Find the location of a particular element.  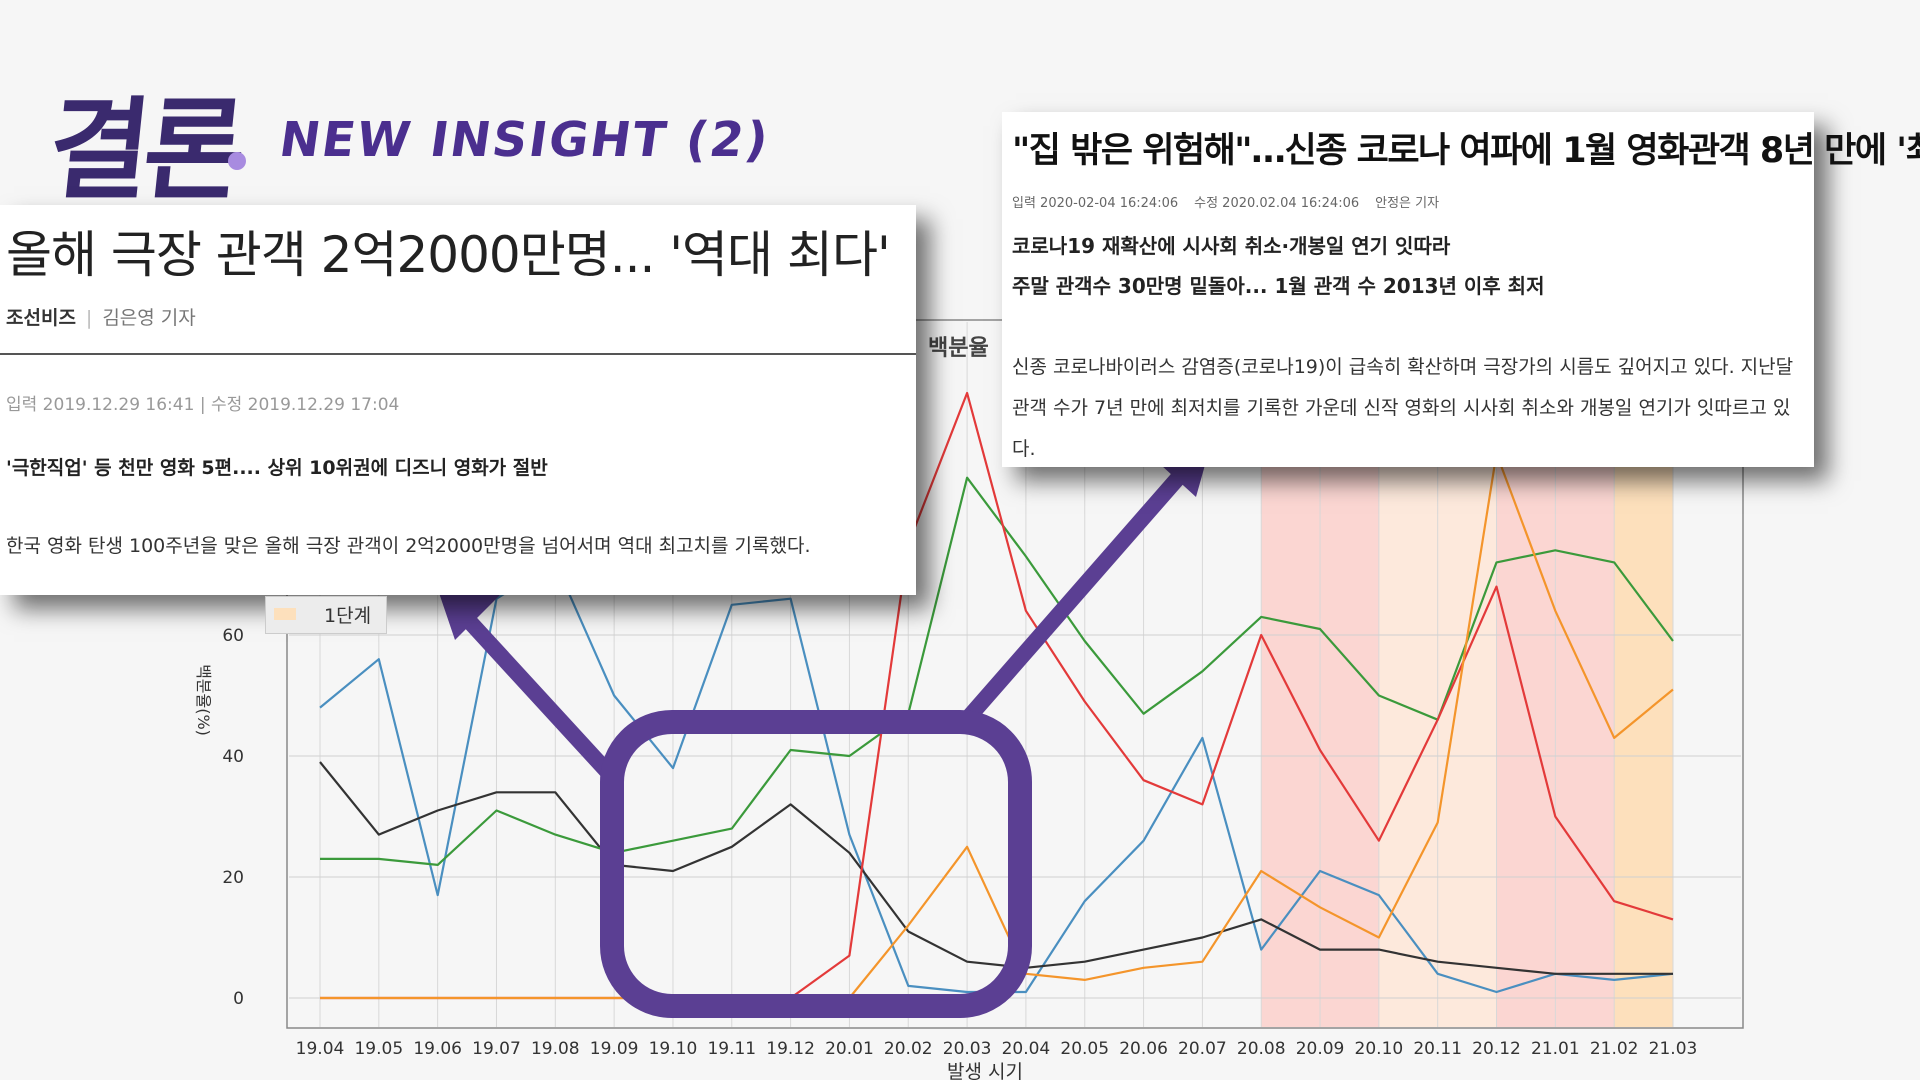

x-tick-label: 19.11 is located at coordinates (731, 1049).